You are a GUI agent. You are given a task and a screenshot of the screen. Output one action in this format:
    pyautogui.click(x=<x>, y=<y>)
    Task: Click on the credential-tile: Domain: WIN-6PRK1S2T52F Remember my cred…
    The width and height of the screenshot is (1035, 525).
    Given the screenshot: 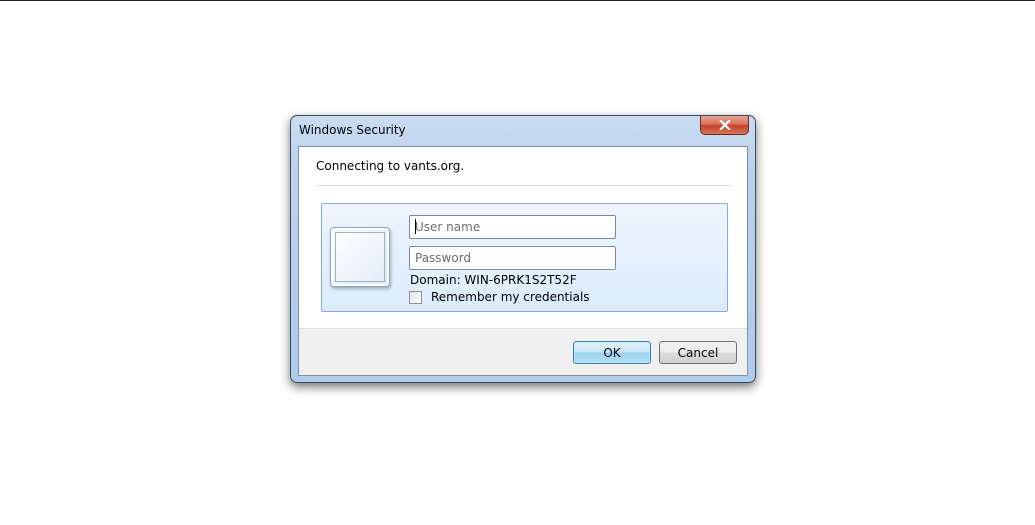 What is the action you would take?
    pyautogui.click(x=524, y=257)
    